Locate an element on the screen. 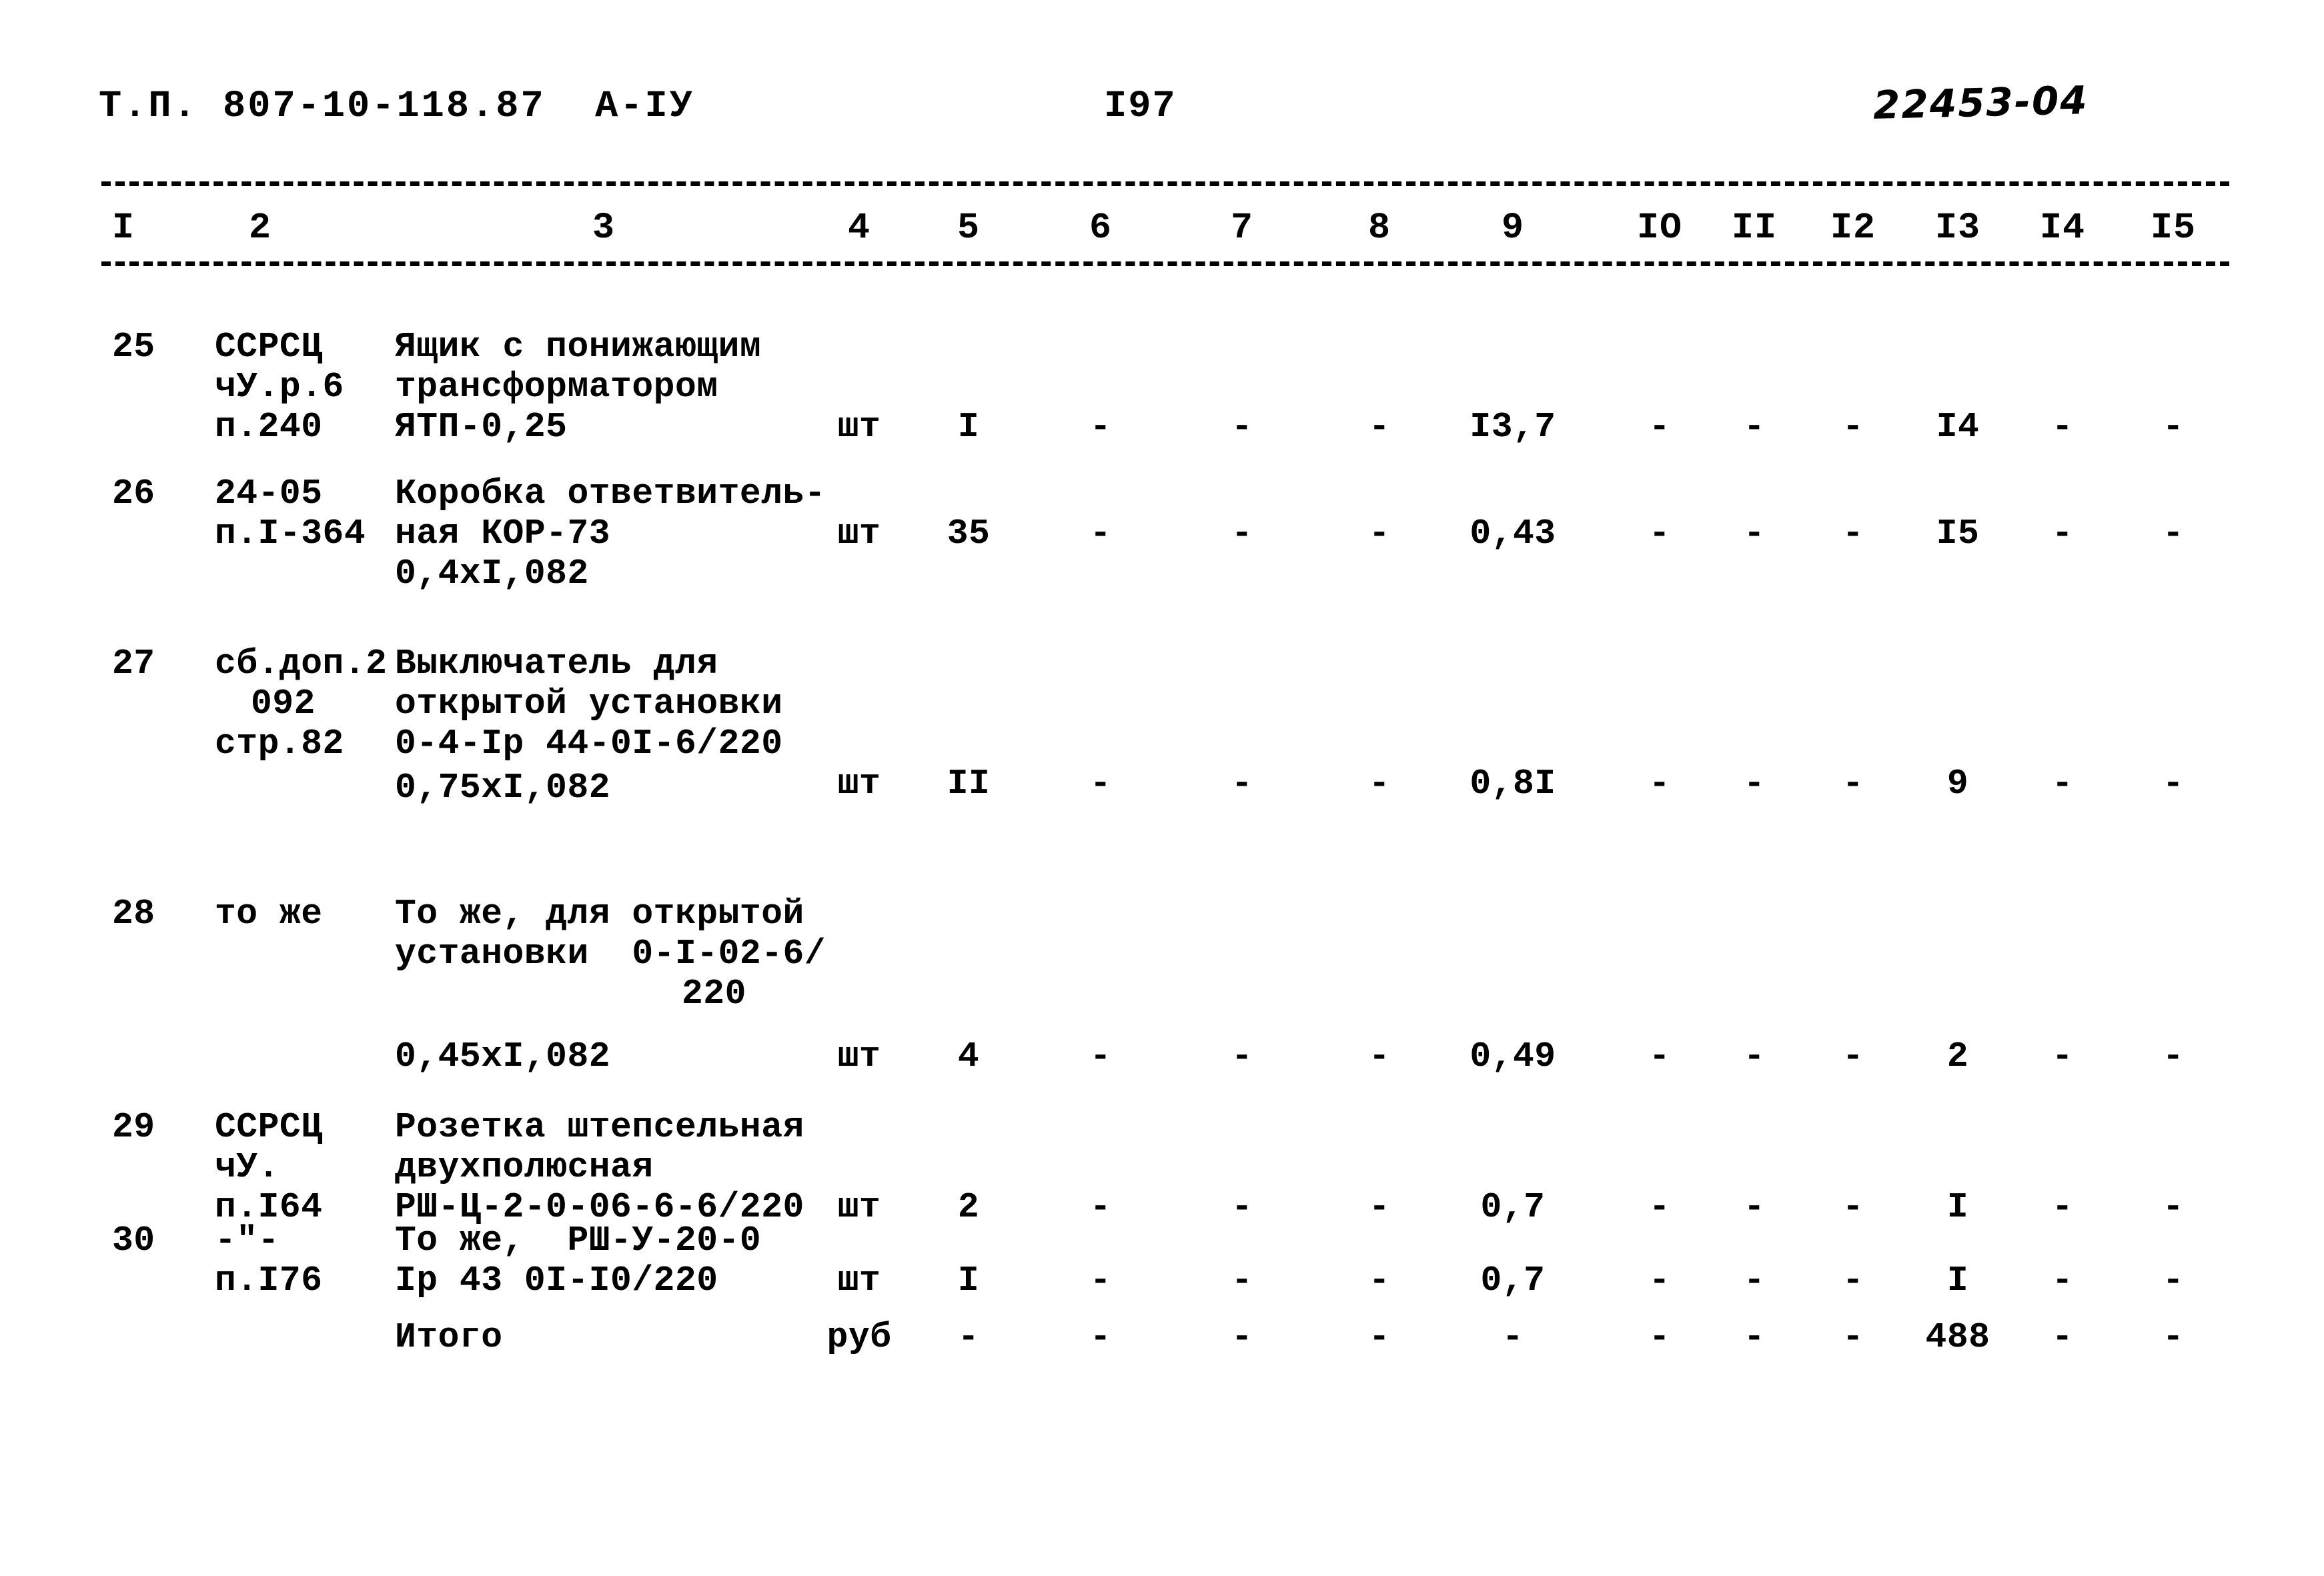  row-position-number: 25 is located at coordinates (133, 347).